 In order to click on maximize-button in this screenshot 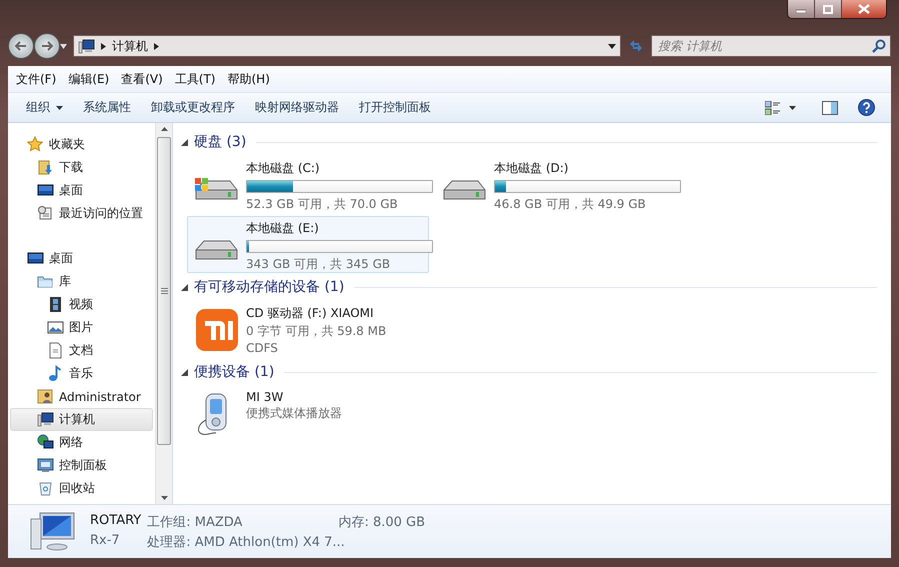, I will do `click(828, 9)`.